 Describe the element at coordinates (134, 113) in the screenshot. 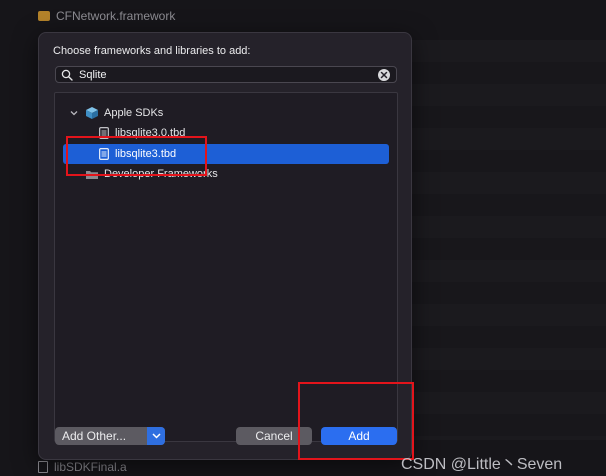

I see `tree-group-label: Apple SDKs` at that location.